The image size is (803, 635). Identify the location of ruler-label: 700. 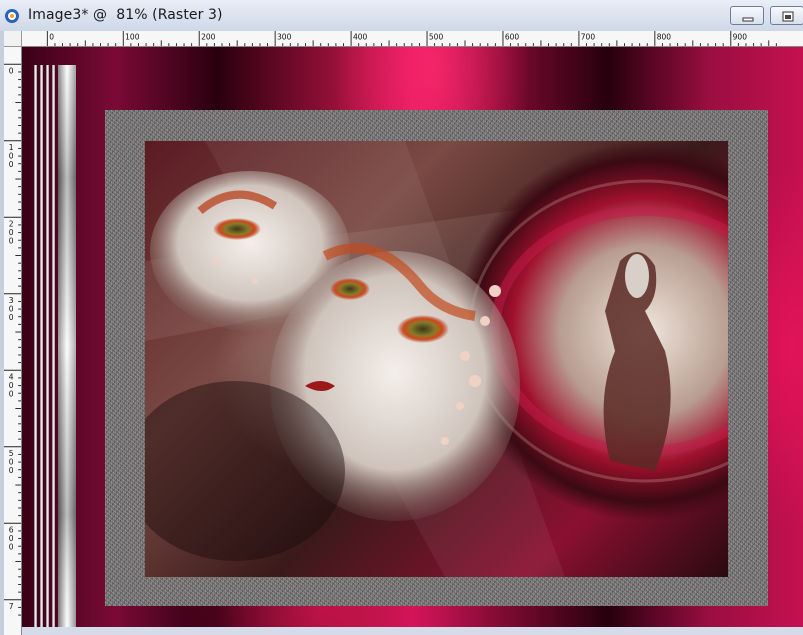
(588, 36).